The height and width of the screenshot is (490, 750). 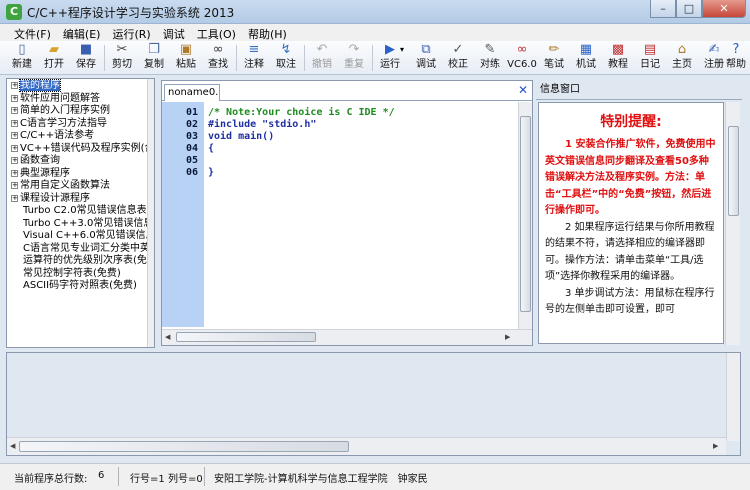 What do you see at coordinates (131, 13) in the screenshot?
I see `window-title: C/C++程序设计学习与实验系统 2013` at bounding box center [131, 13].